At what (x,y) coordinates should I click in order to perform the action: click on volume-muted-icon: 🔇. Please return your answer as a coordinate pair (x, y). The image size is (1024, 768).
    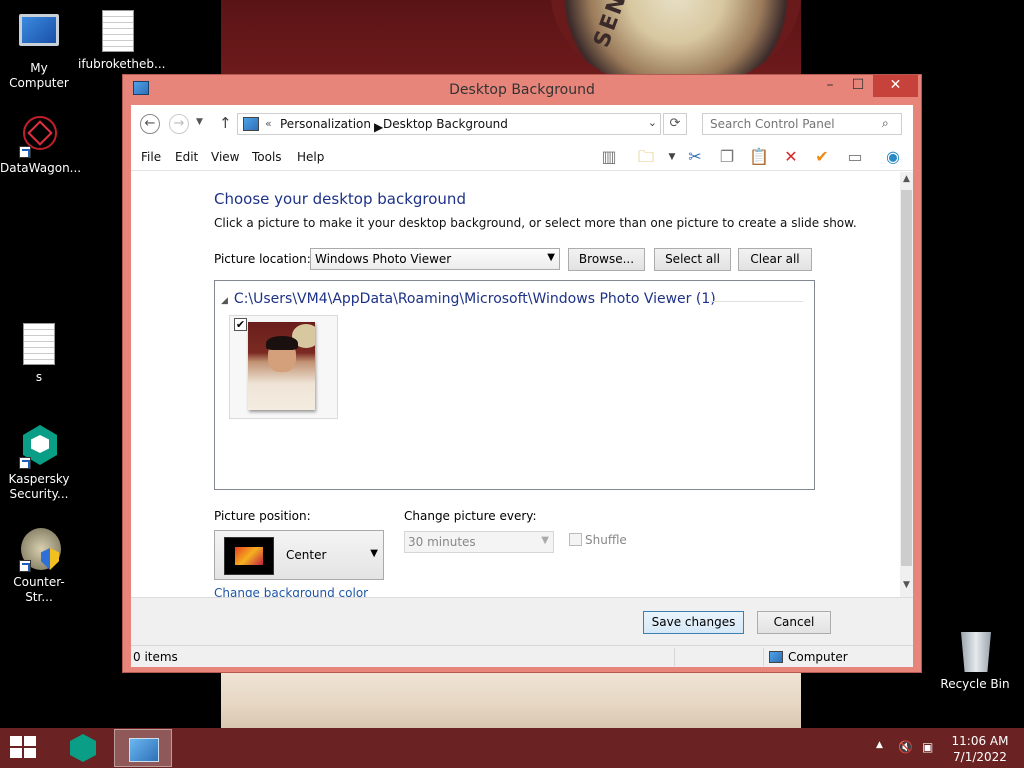
    Looking at the image, I should click on (905, 747).